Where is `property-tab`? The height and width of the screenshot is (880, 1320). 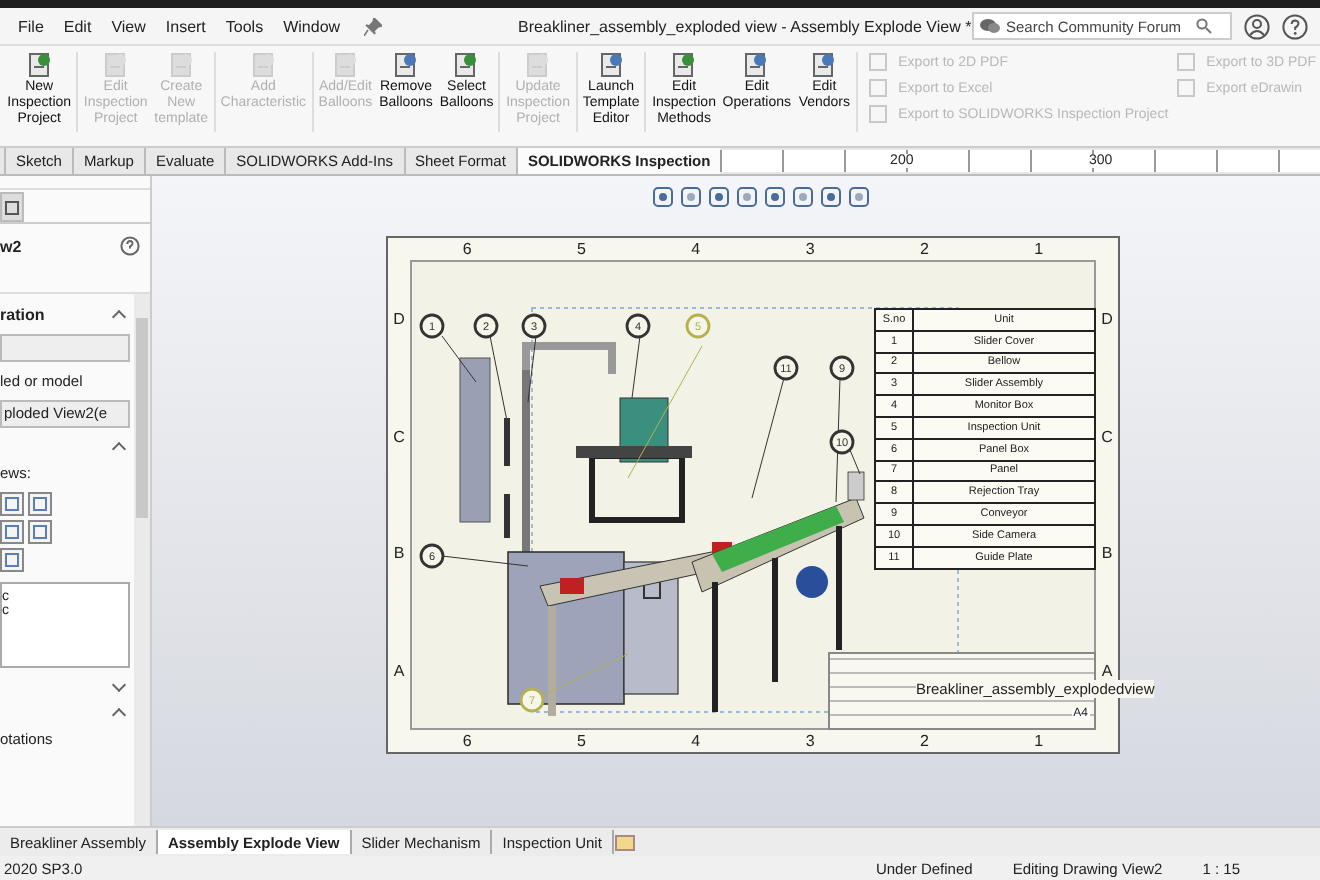
property-tab is located at coordinates (12, 207).